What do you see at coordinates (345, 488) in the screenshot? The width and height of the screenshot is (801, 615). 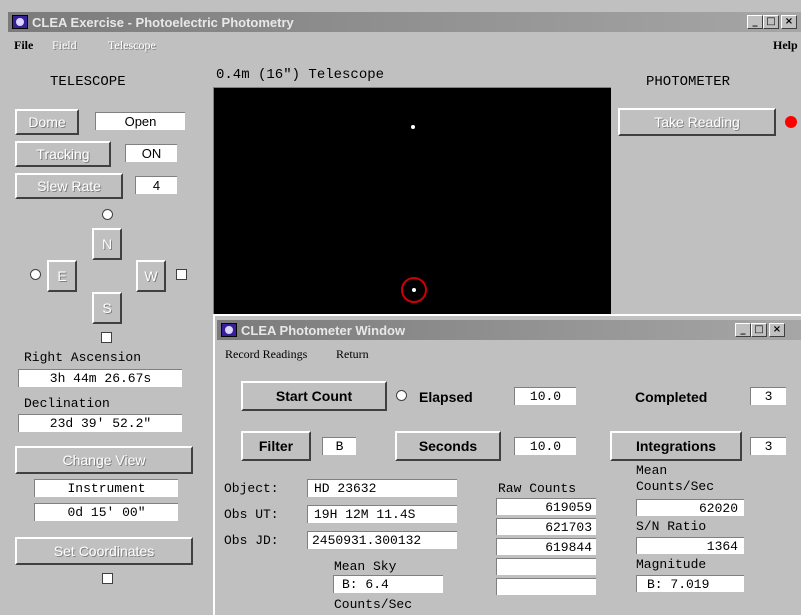 I see `object-value: HD 23632` at bounding box center [345, 488].